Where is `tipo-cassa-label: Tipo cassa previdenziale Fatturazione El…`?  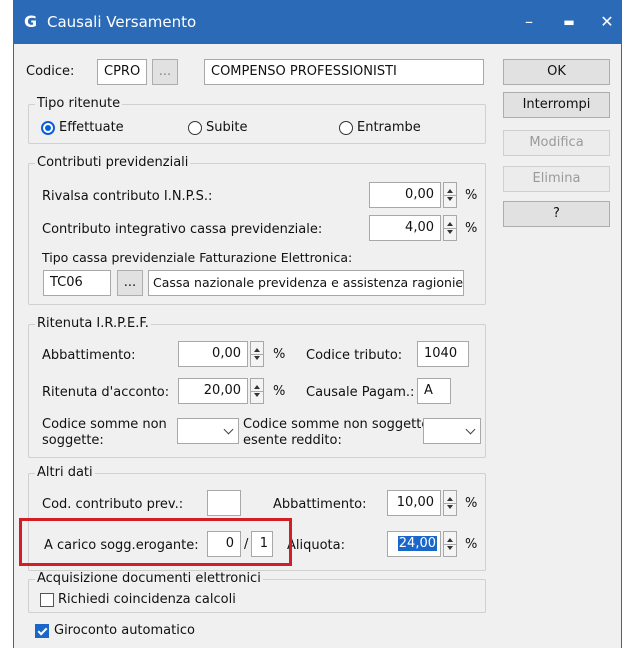 tipo-cassa-label: Tipo cassa previdenziale Fatturazione El… is located at coordinates (197, 257).